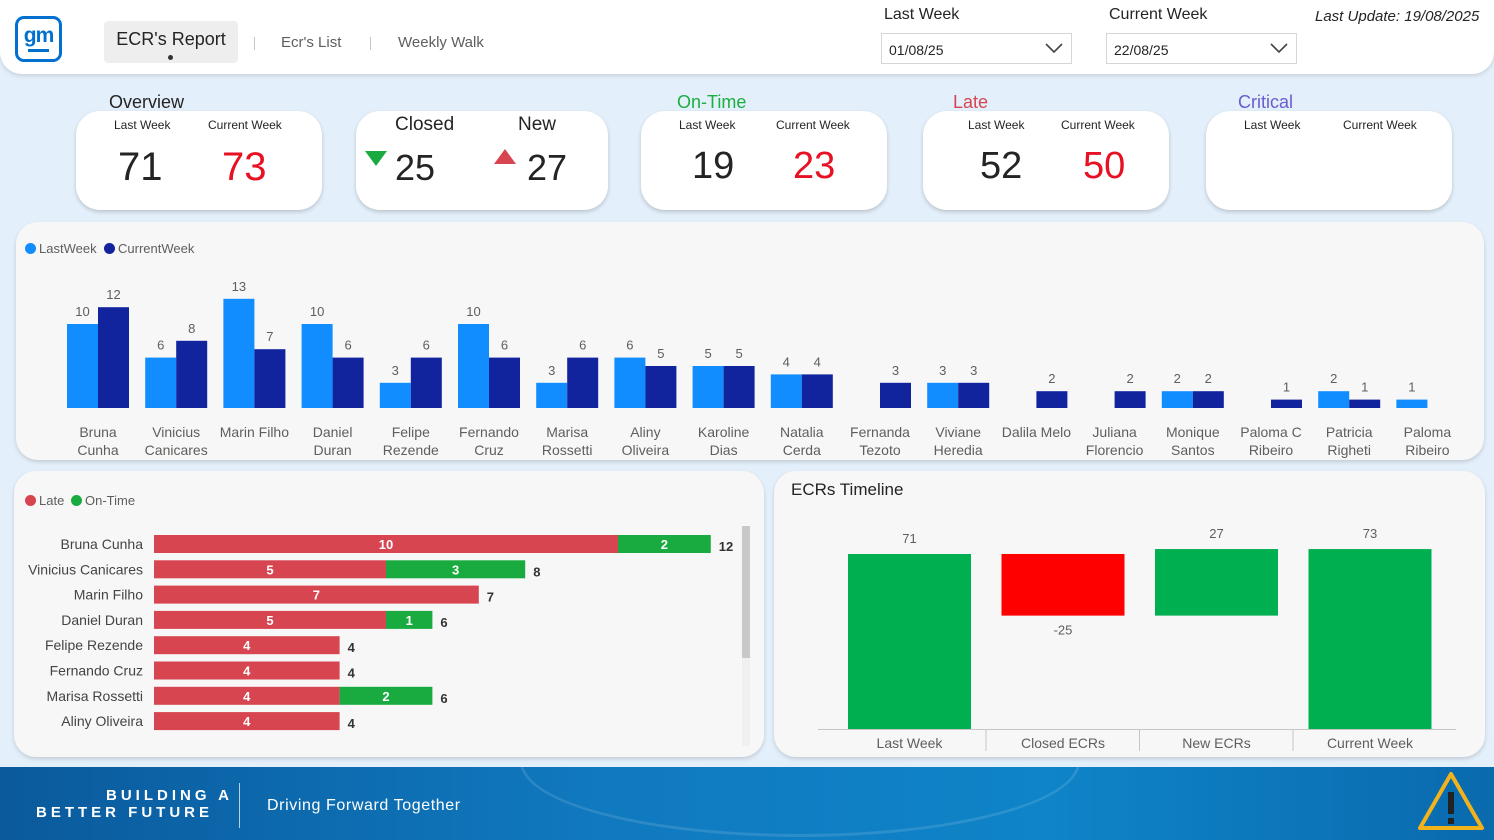  I want to click on tab-ecrs-report: ECR's Report, so click(171, 42).